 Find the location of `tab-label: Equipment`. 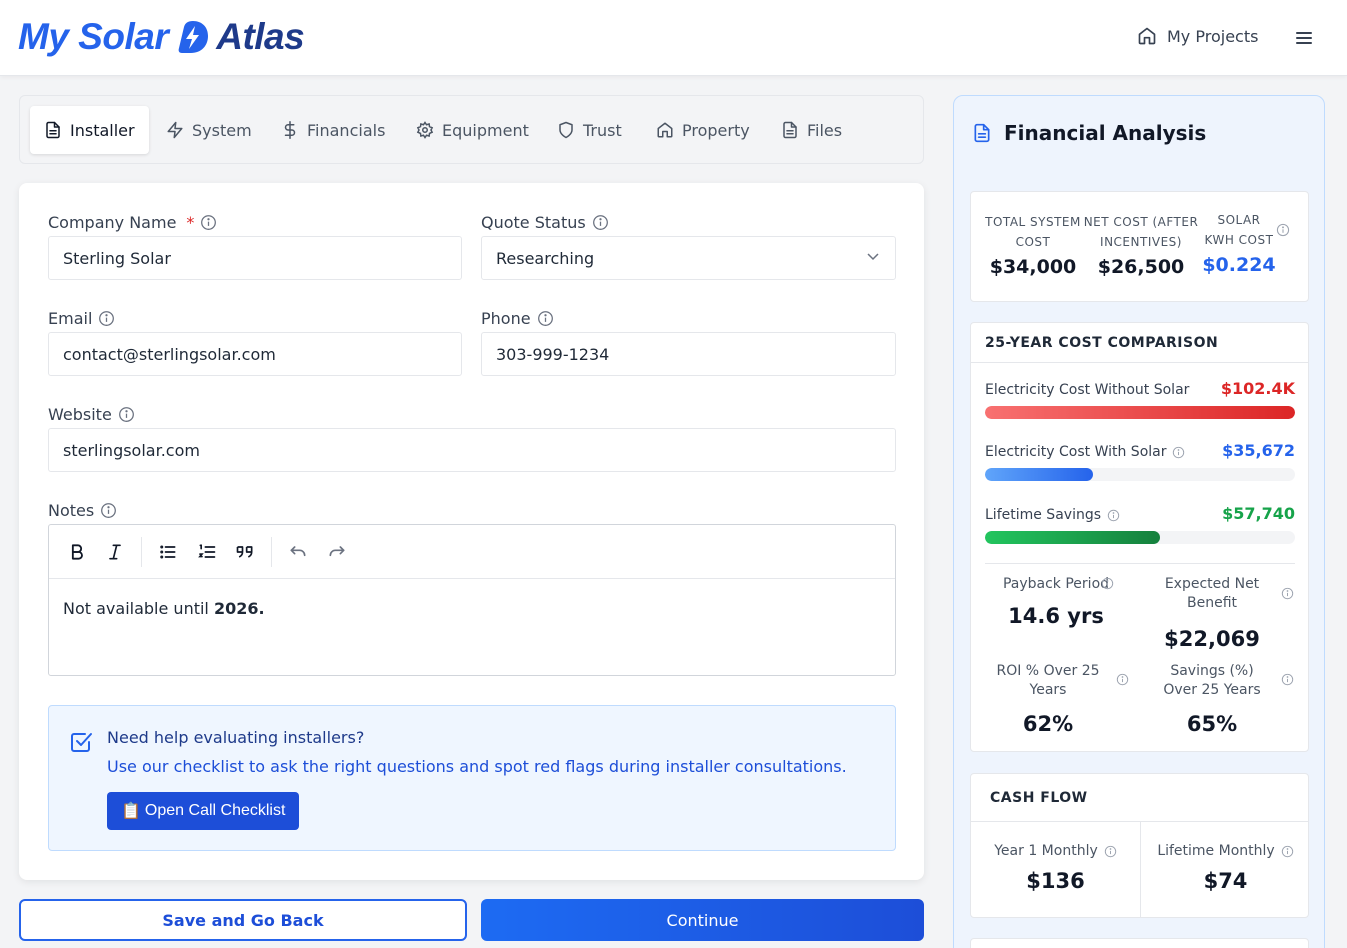

tab-label: Equipment is located at coordinates (485, 130).